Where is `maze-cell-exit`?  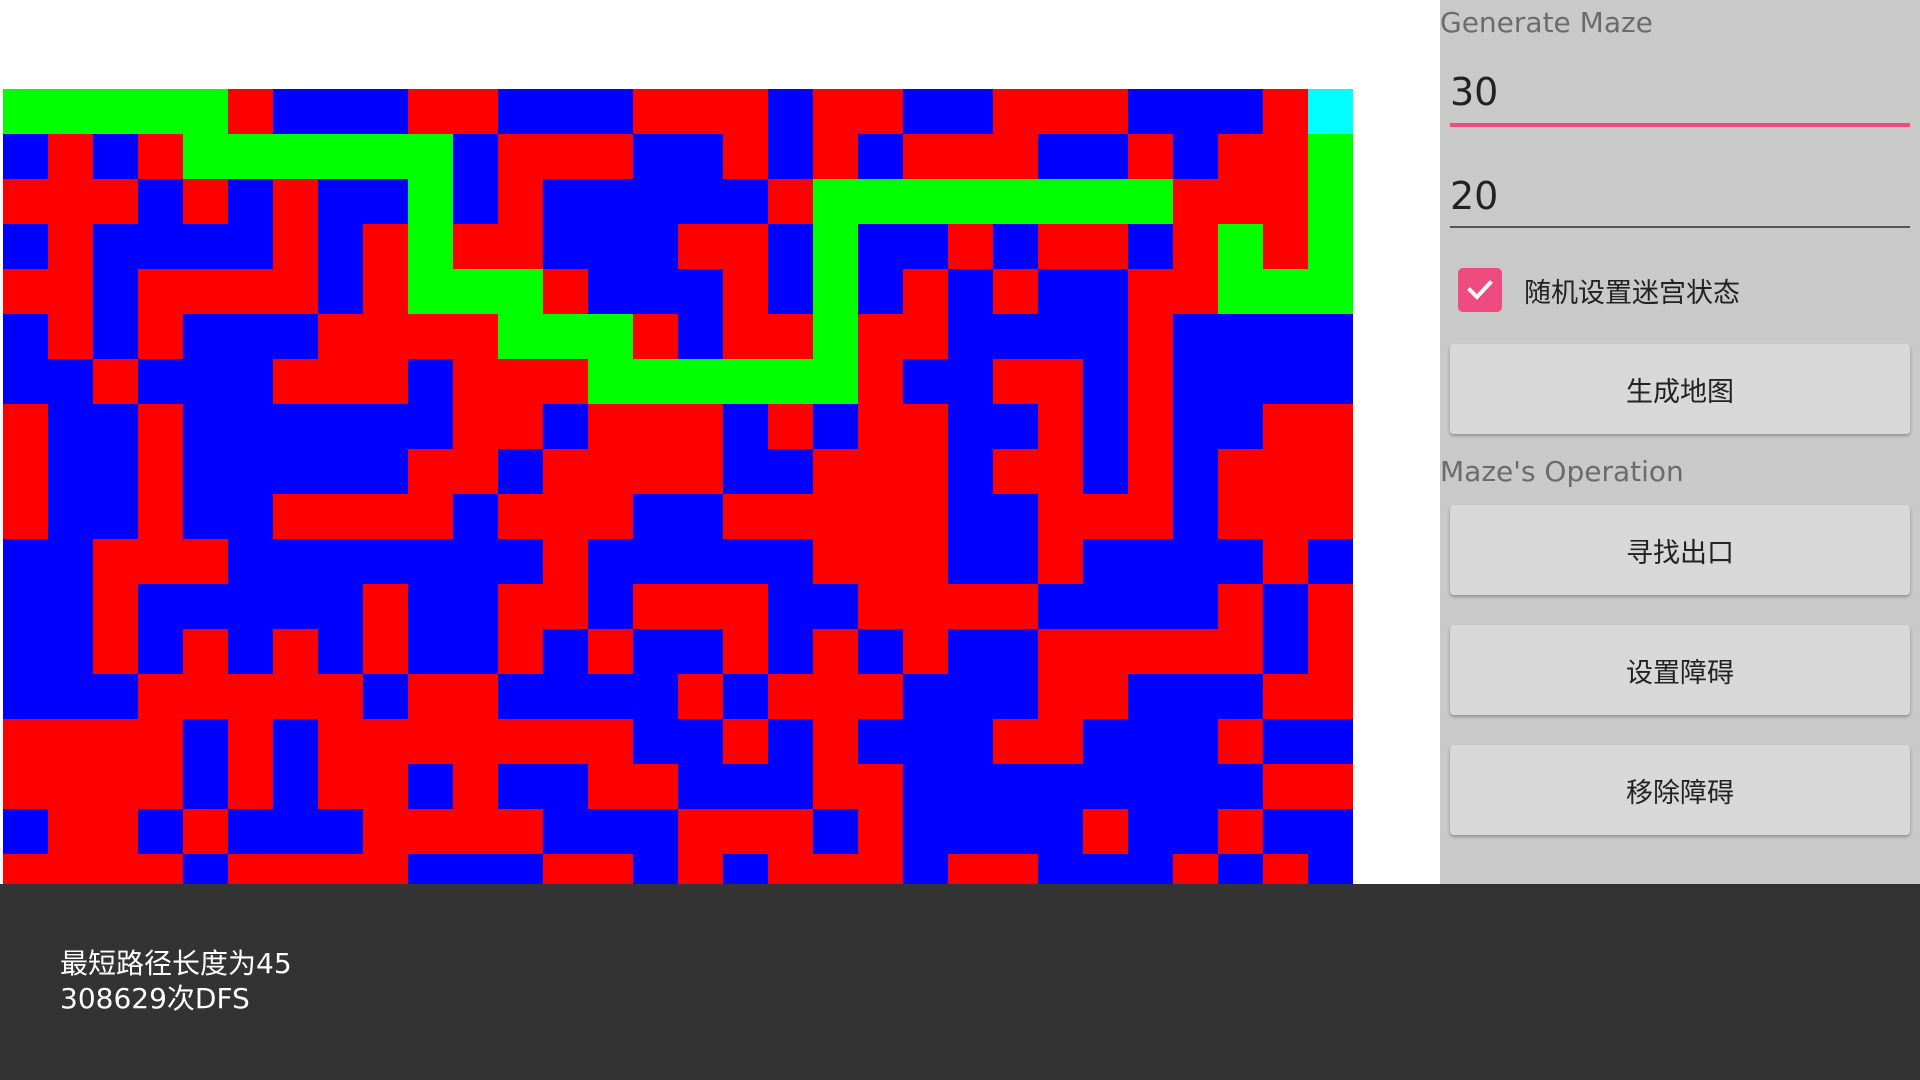
maze-cell-exit is located at coordinates (1330, 111).